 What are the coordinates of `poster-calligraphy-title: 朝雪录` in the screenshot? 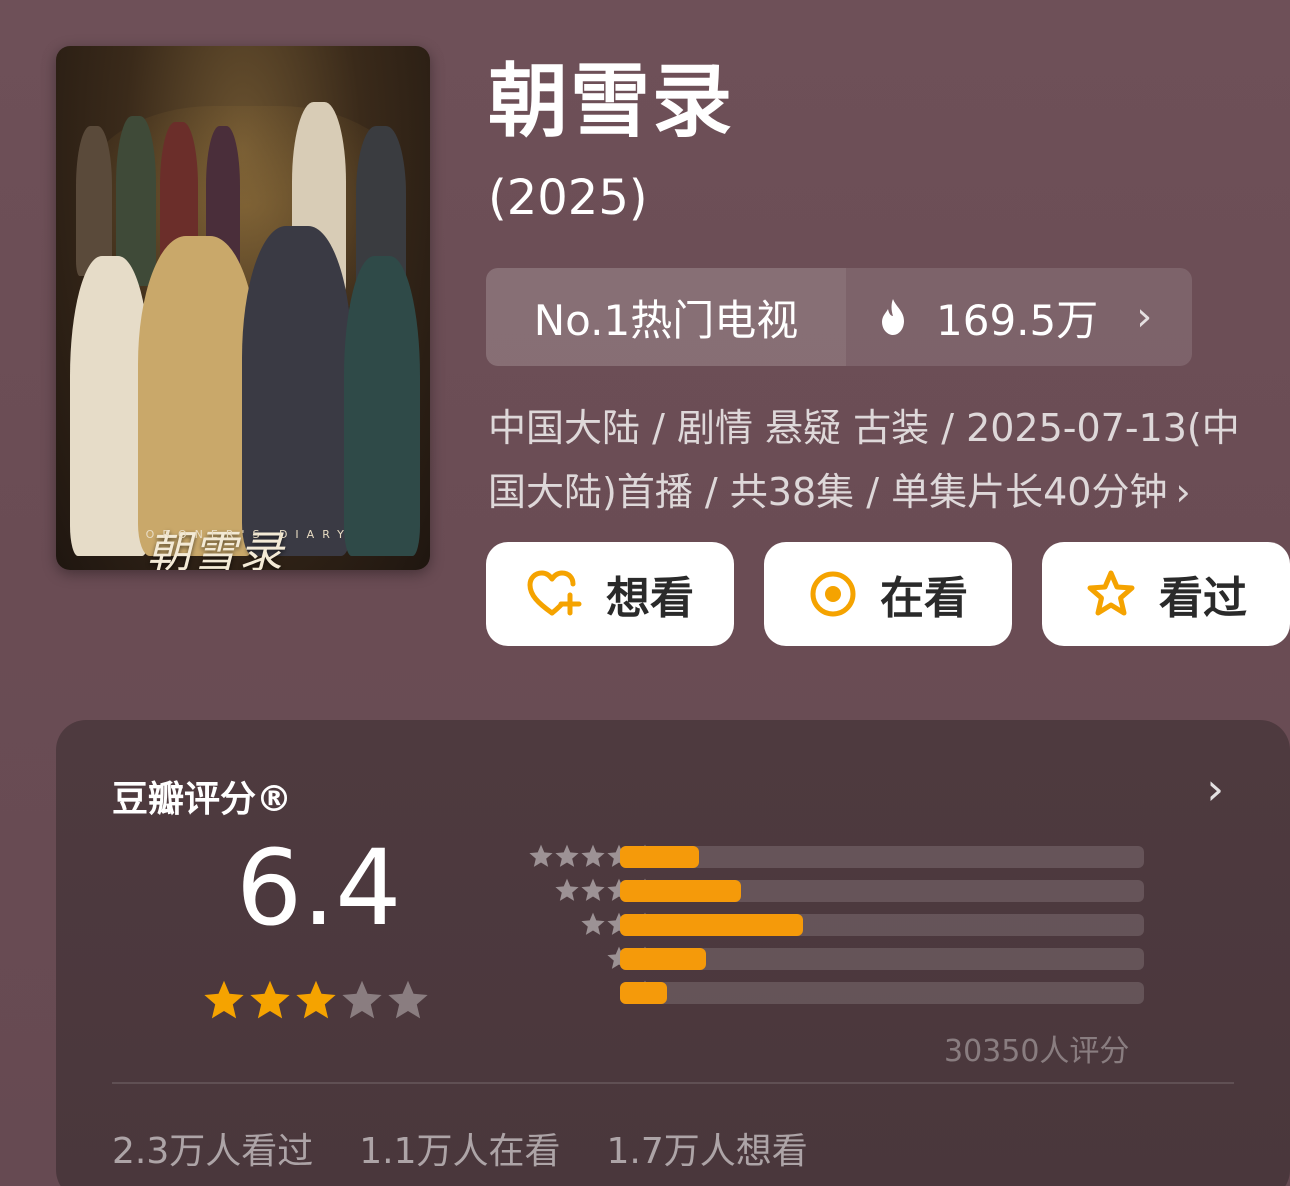 It's located at (216, 548).